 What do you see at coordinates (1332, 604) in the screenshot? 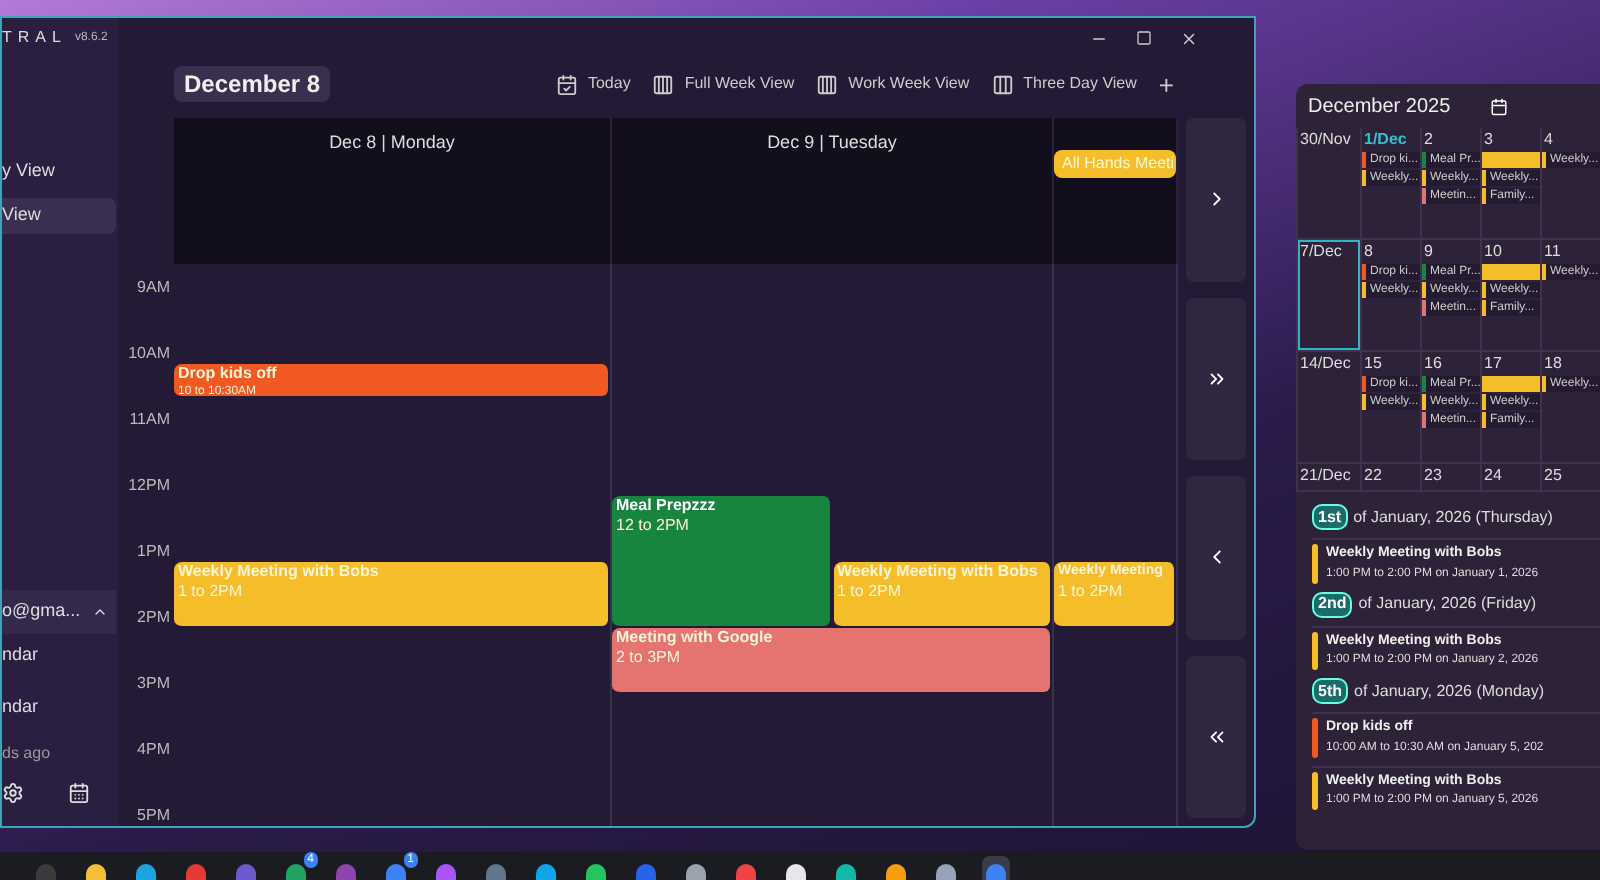
I see `date-badge: 2nd` at bounding box center [1332, 604].